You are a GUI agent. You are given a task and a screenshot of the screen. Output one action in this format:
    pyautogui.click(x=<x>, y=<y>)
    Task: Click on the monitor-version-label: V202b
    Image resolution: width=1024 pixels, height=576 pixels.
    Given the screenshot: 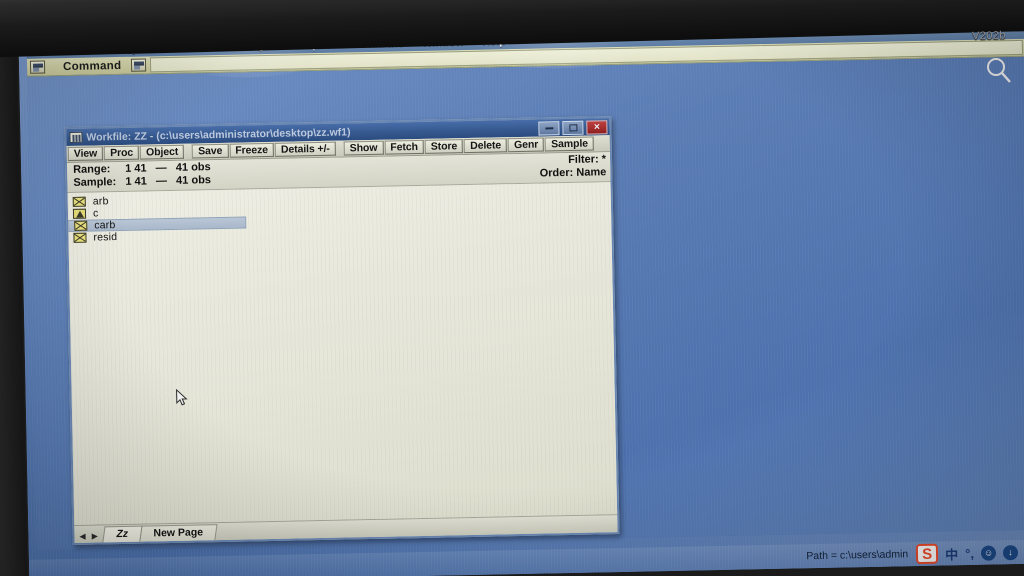 What is the action you would take?
    pyautogui.click(x=989, y=36)
    